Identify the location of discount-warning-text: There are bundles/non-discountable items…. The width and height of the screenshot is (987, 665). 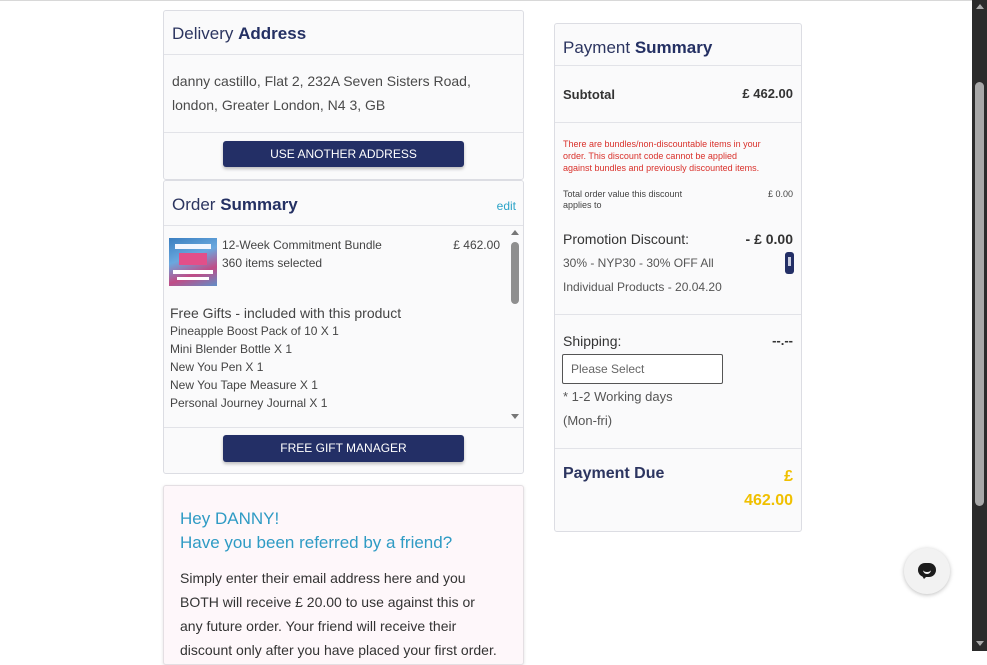
(662, 156).